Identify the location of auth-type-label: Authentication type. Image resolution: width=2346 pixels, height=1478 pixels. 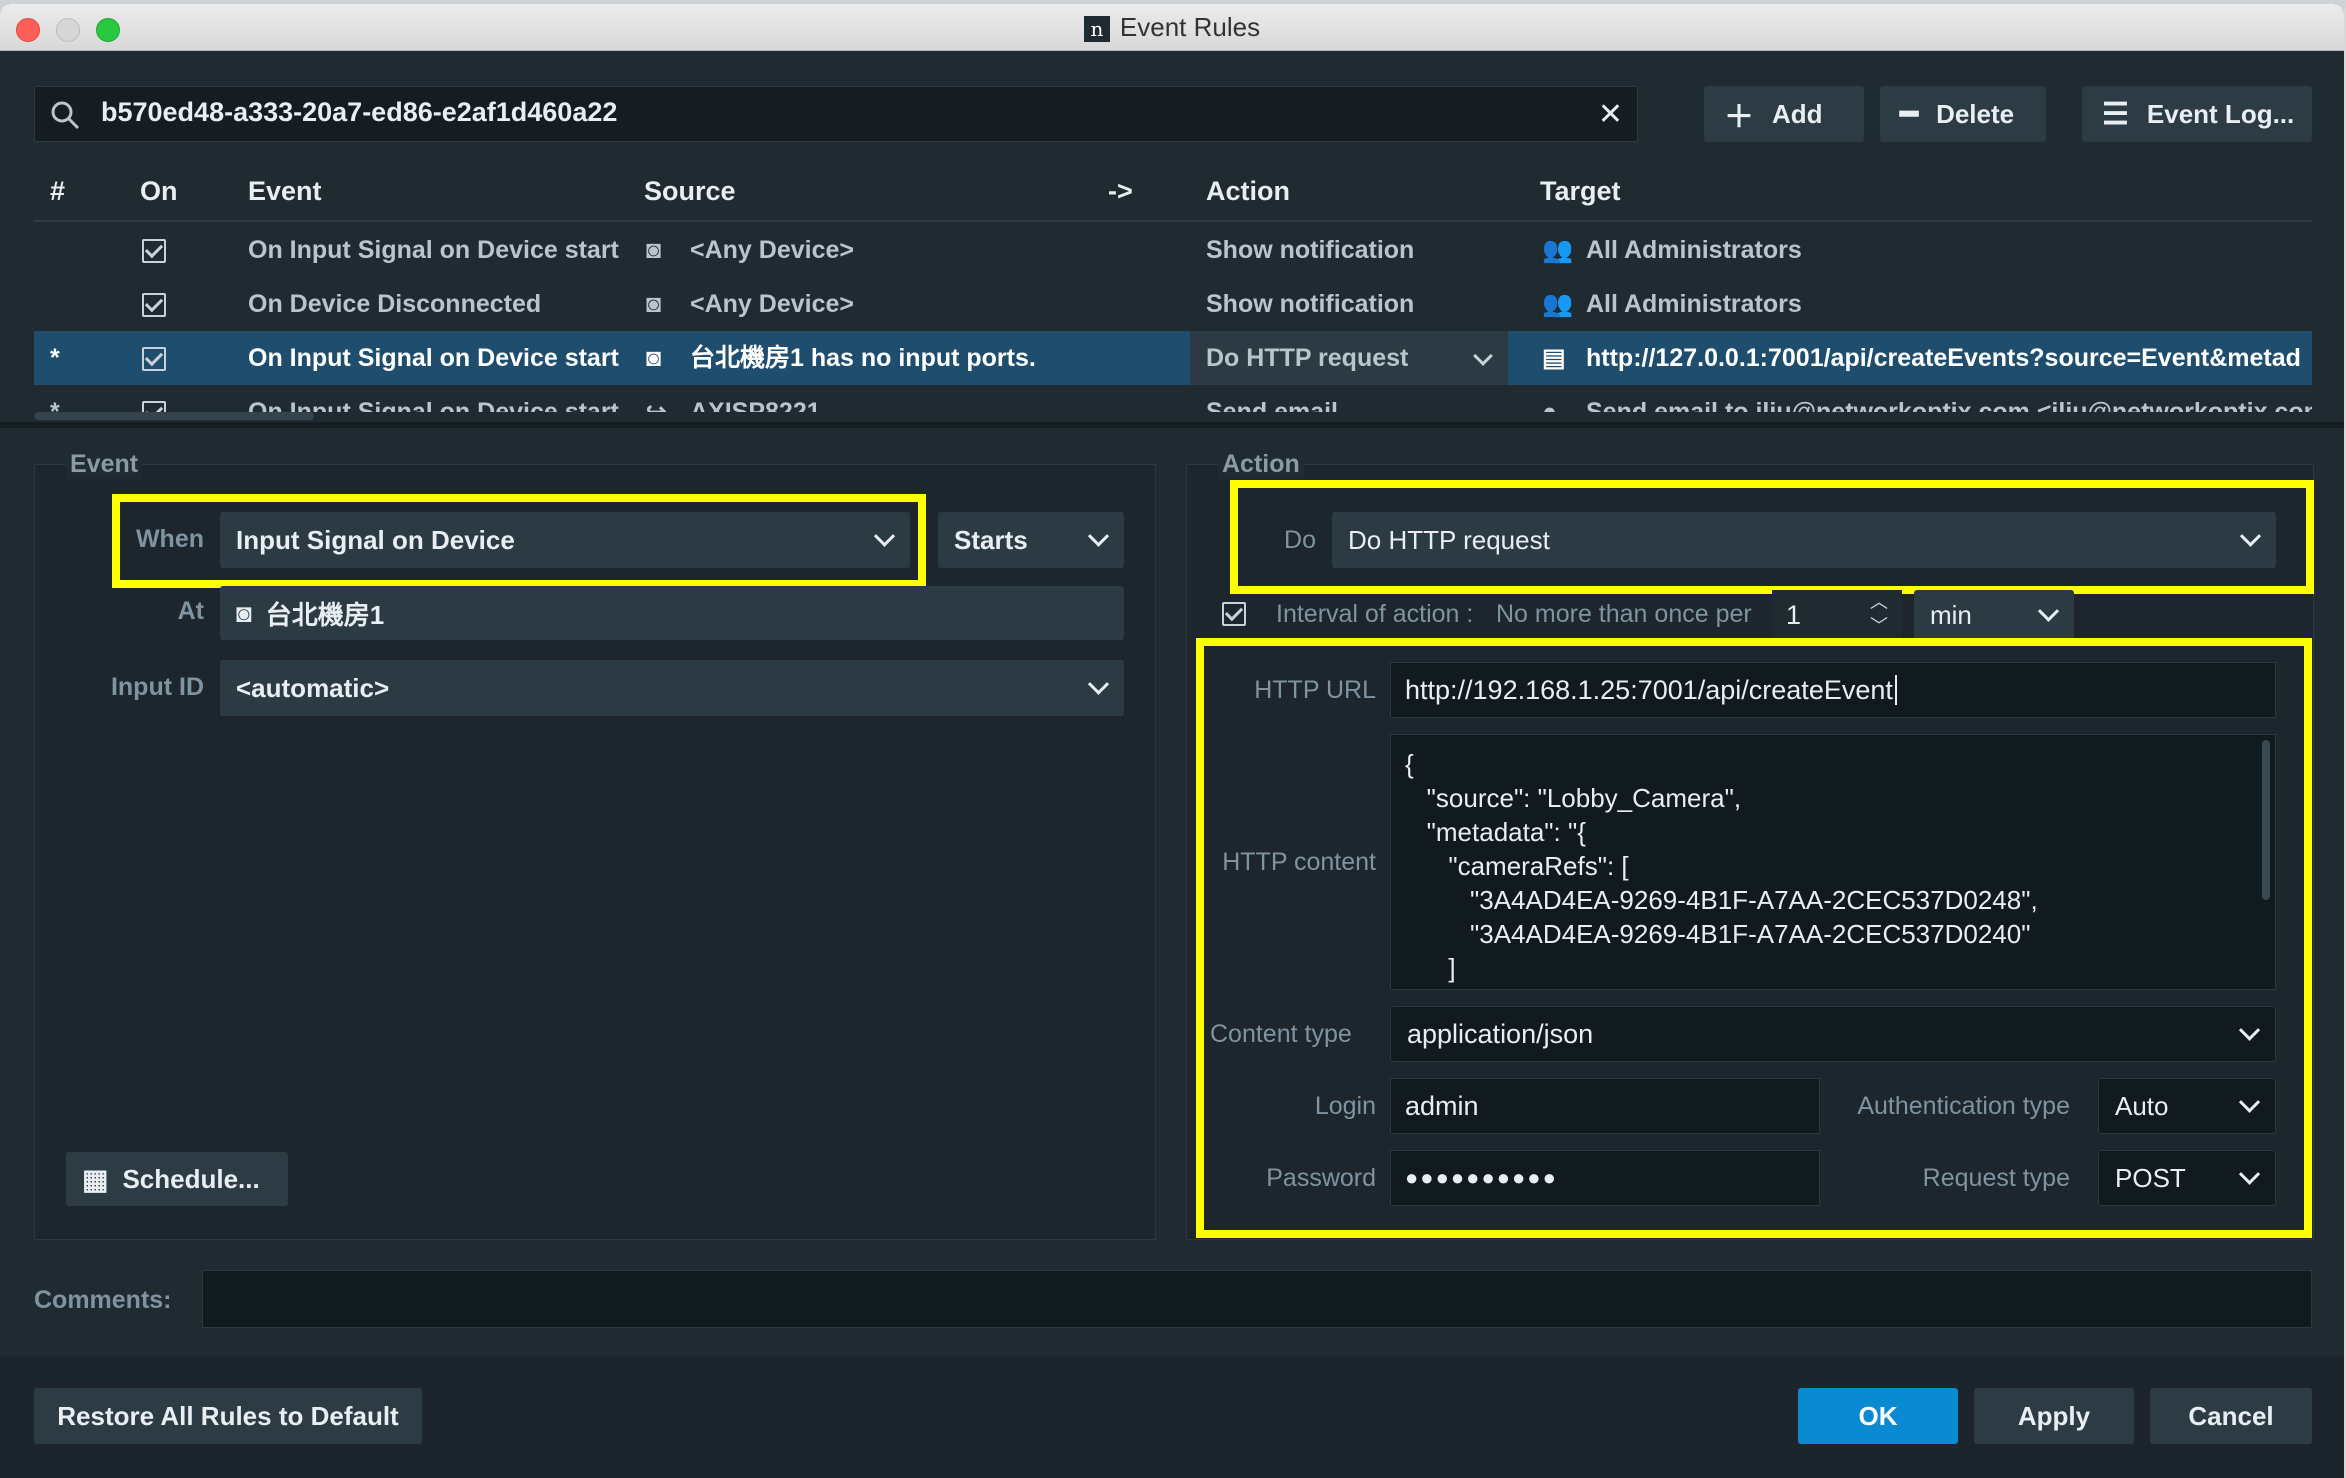
(1963, 1106).